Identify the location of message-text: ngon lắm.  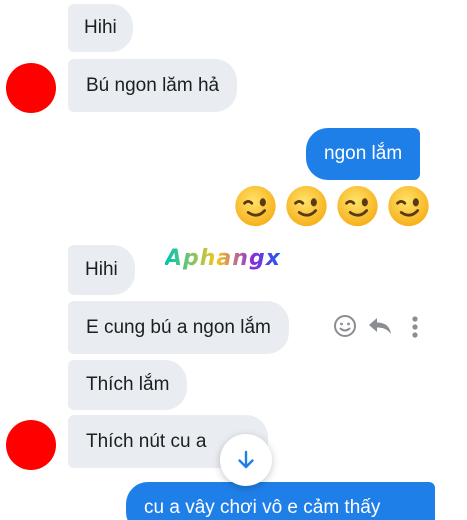
(363, 153).